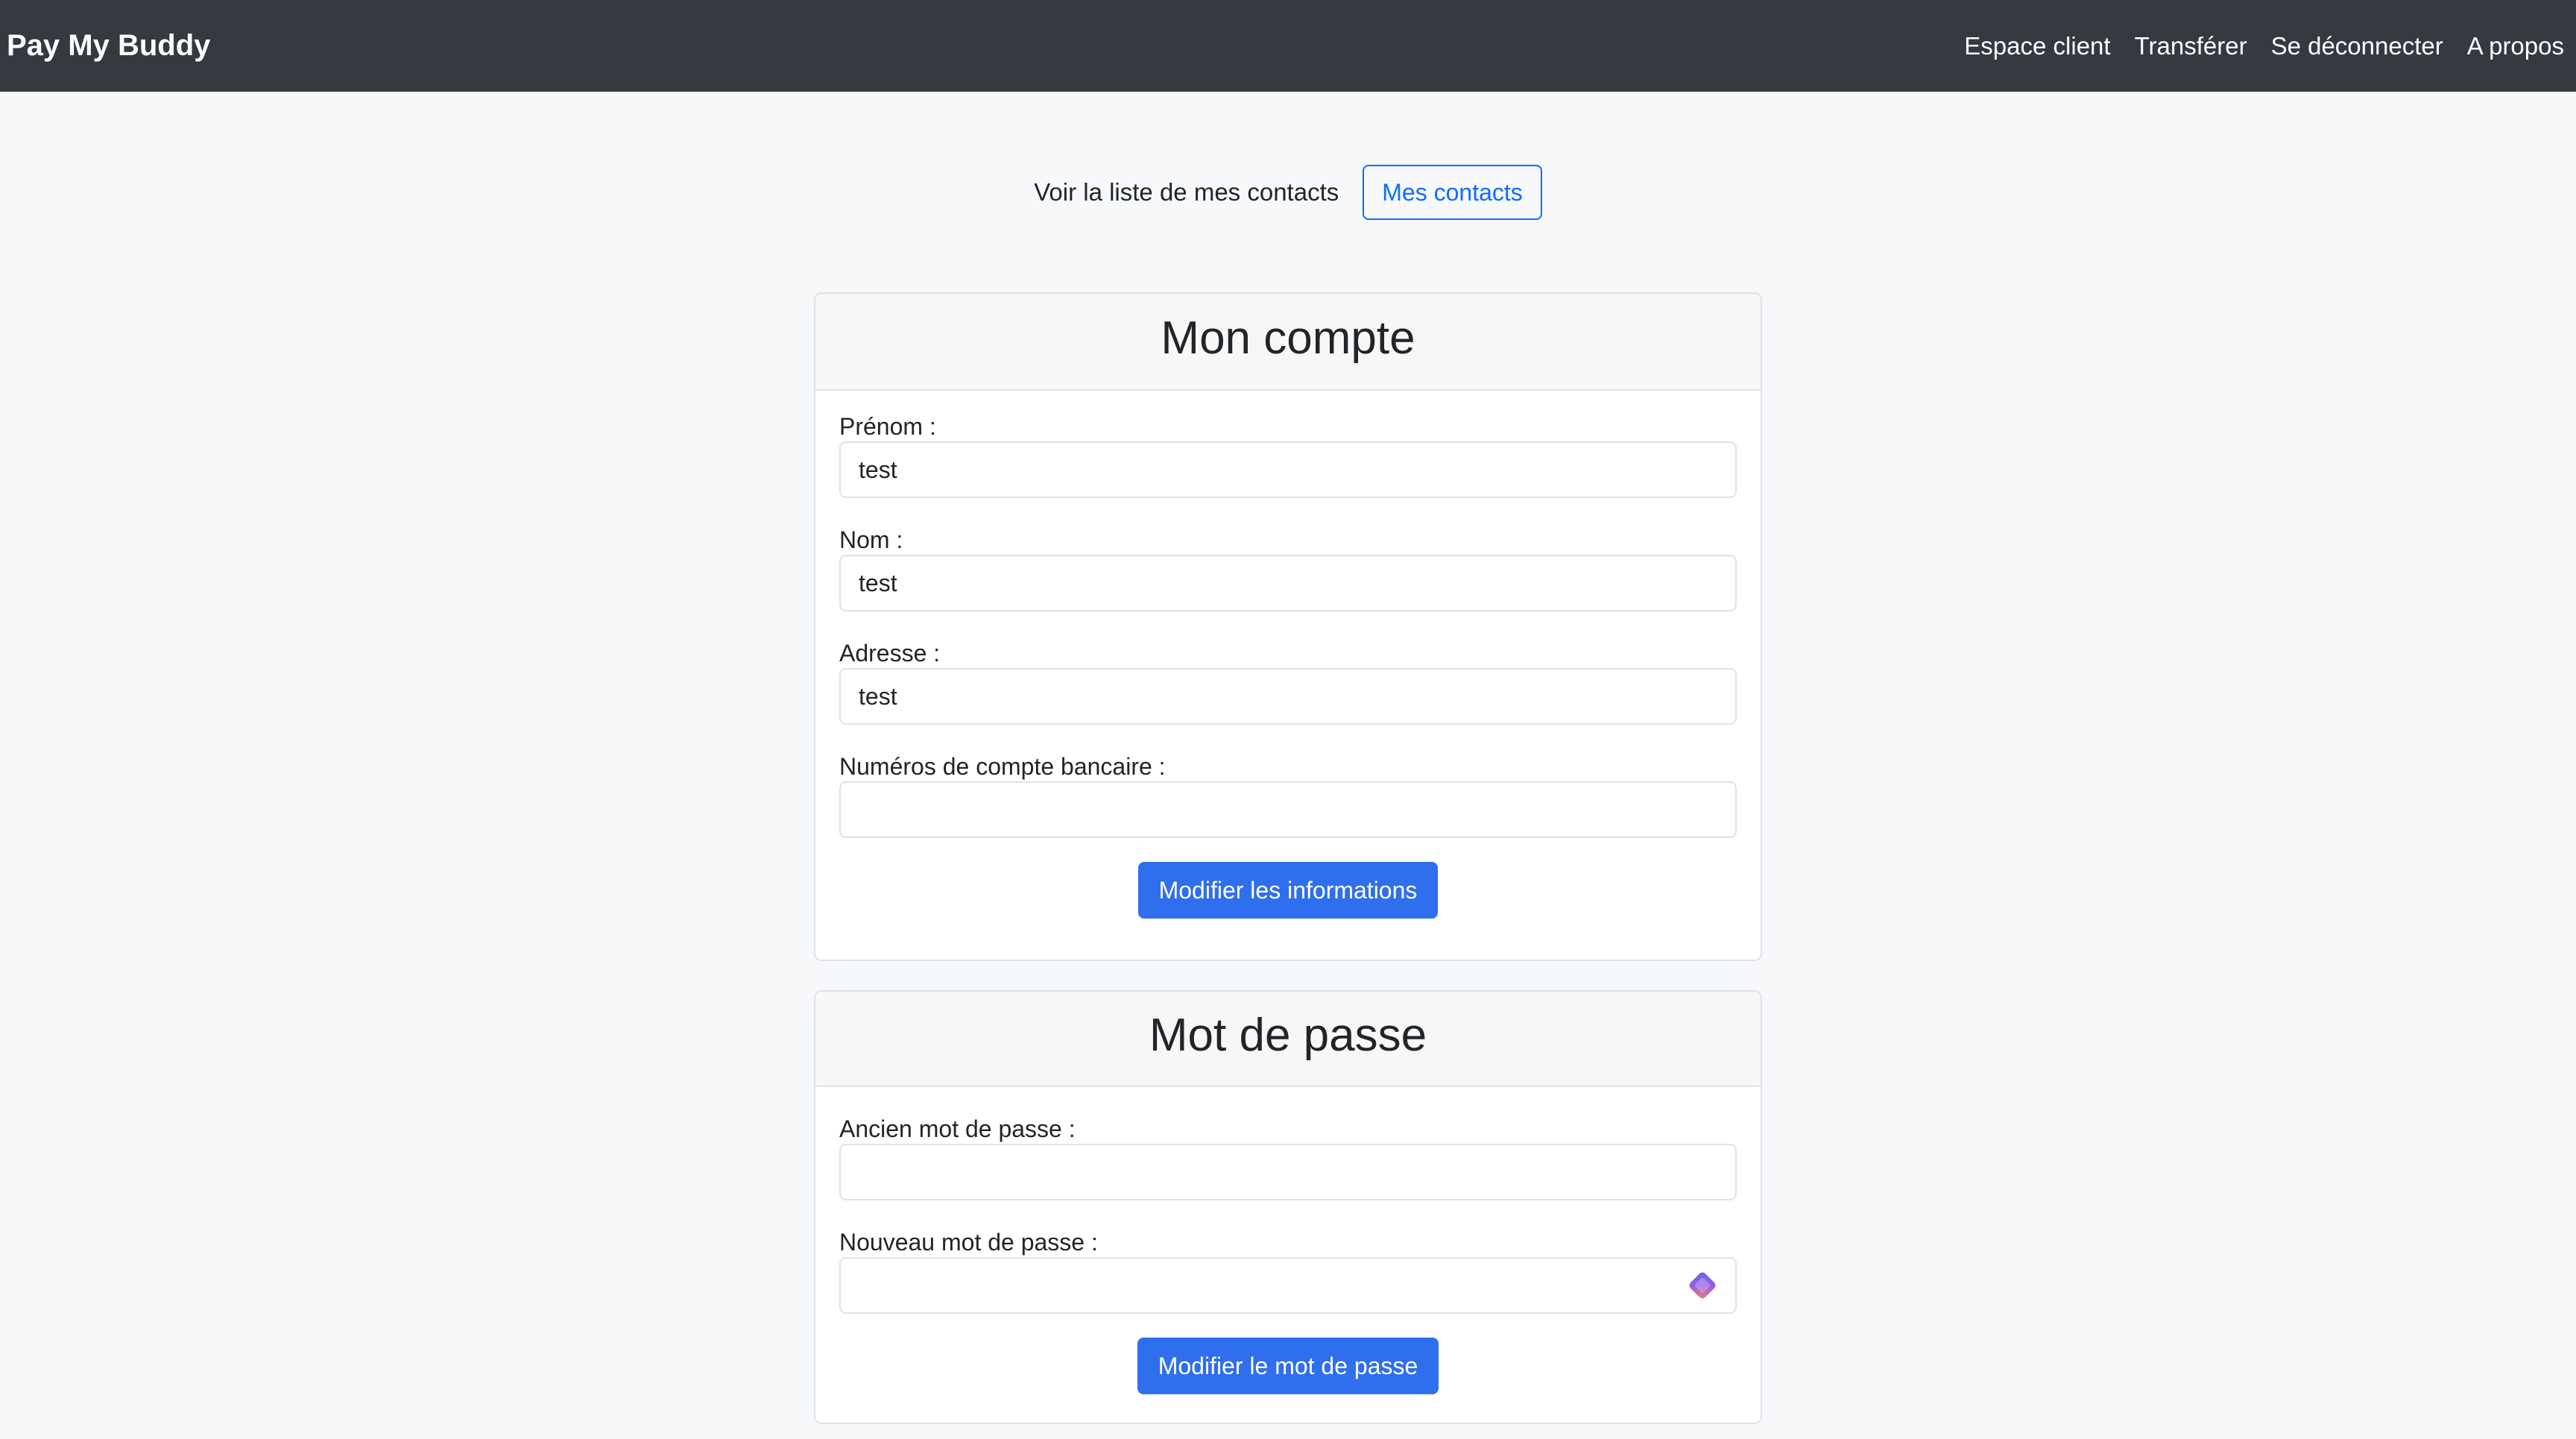  What do you see at coordinates (1288, 338) in the screenshot?
I see `account-title: Mon compte` at bounding box center [1288, 338].